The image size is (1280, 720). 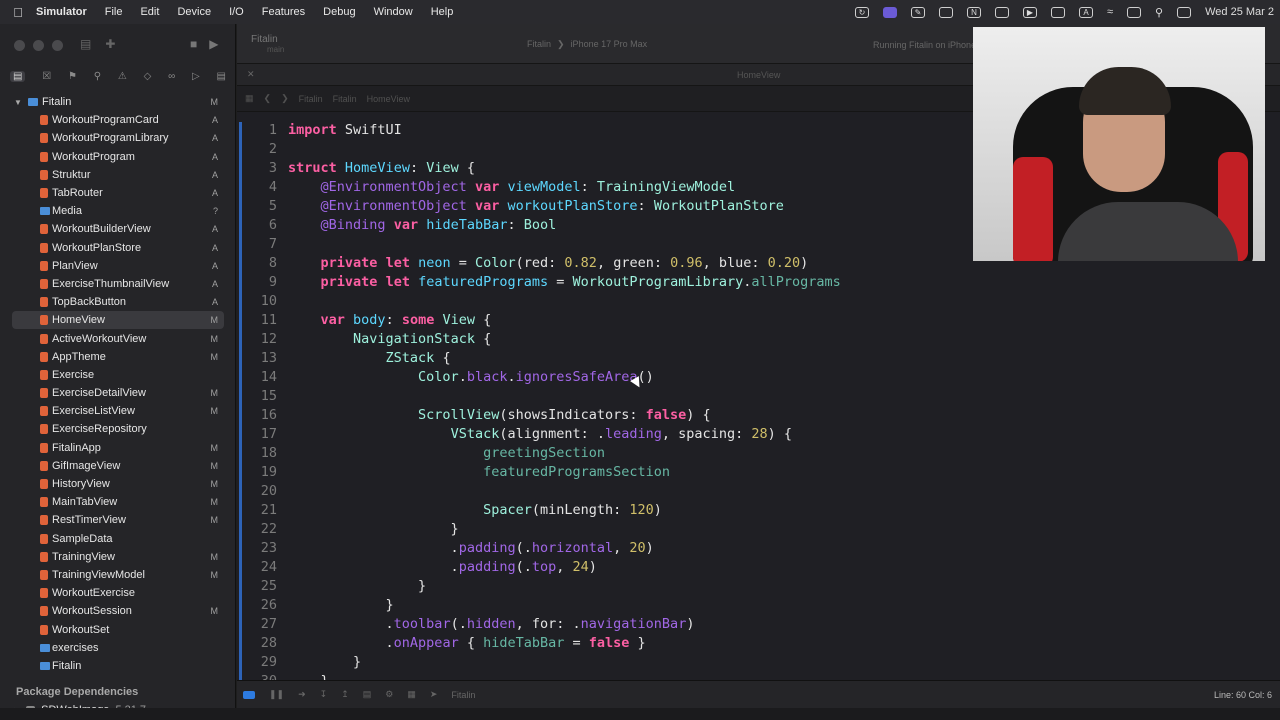 What do you see at coordinates (110, 44) in the screenshot?
I see `add-icon: ✚` at bounding box center [110, 44].